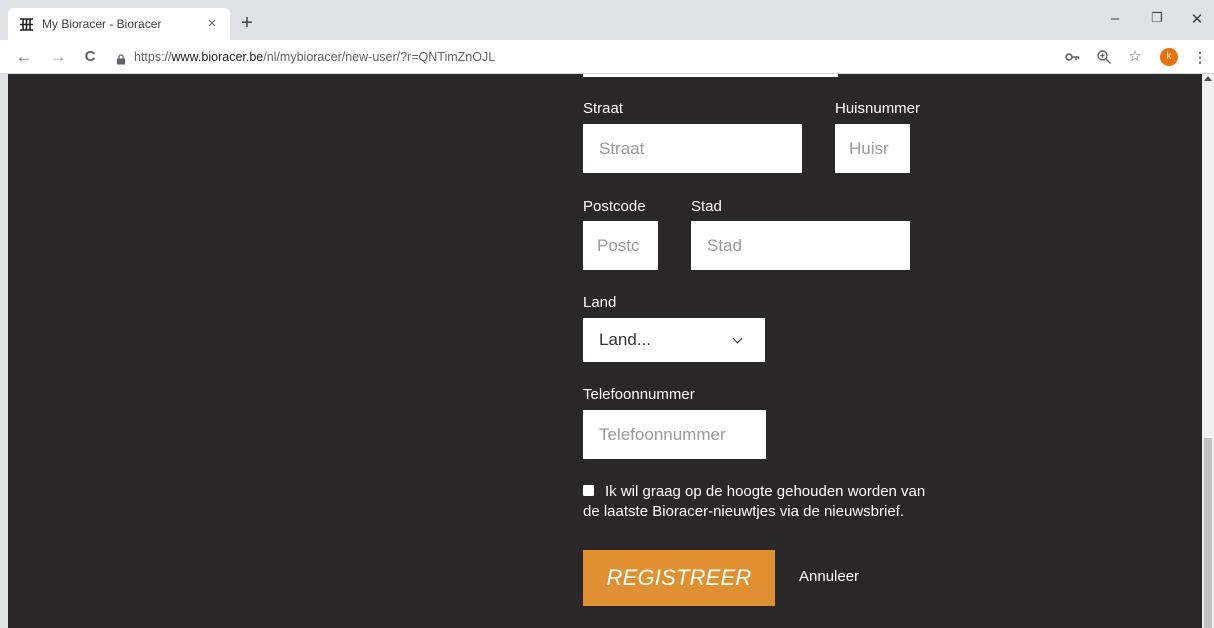  Describe the element at coordinates (710, 75) in the screenshot. I see `previous-field-edge` at that location.